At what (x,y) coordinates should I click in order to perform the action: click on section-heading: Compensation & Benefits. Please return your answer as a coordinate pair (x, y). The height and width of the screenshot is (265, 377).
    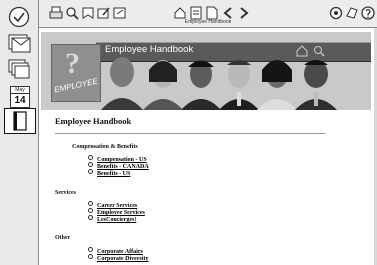
    Looking at the image, I should click on (105, 147).